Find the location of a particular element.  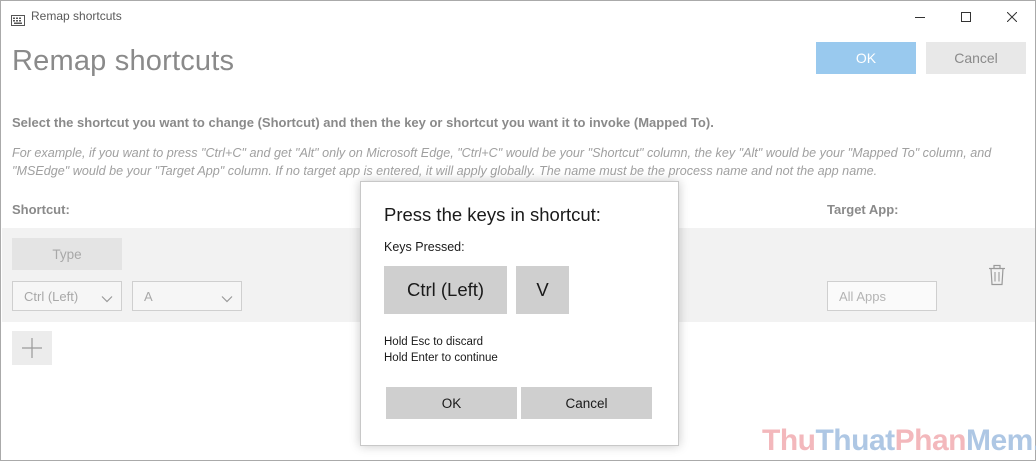

trash-icon is located at coordinates (997, 275).